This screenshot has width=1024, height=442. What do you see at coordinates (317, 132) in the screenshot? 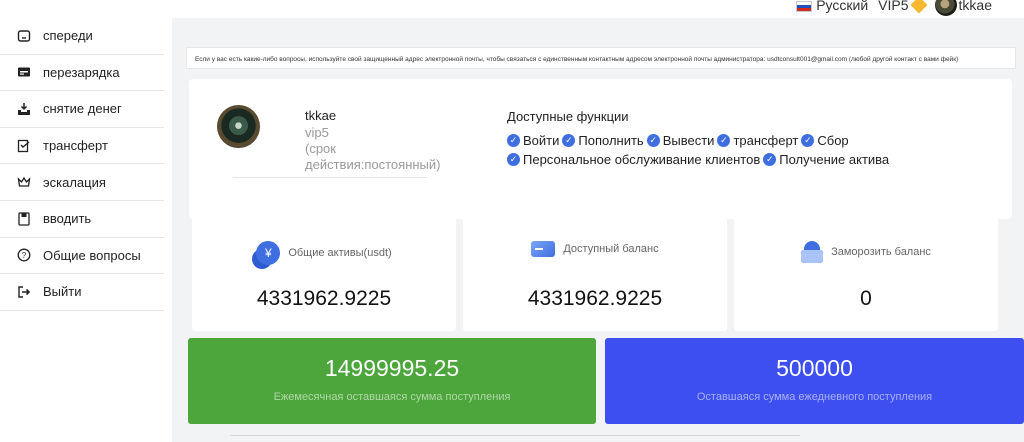
I see `profile-vip: vip5` at bounding box center [317, 132].